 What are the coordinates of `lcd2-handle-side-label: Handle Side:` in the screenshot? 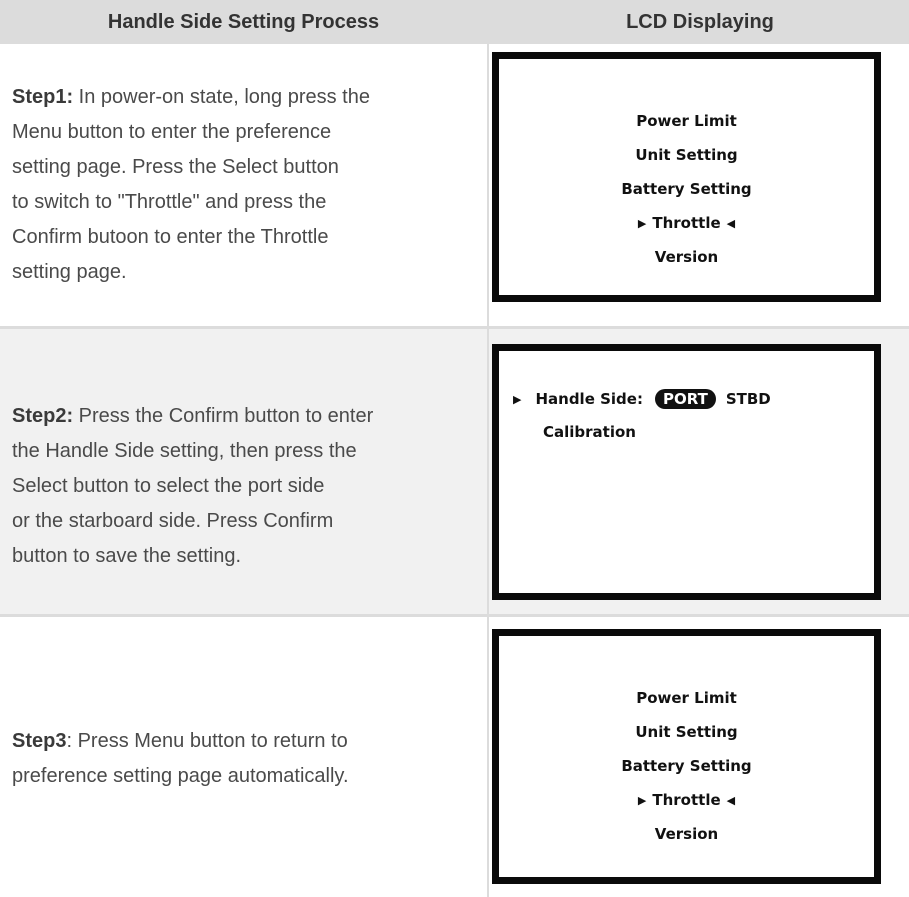 It's located at (589, 399).